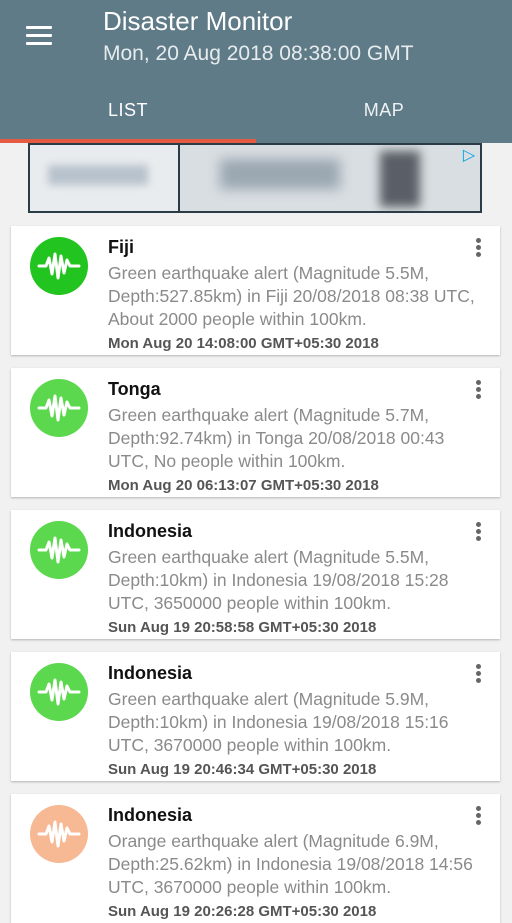 The width and height of the screenshot is (512, 923). What do you see at coordinates (121, 247) in the screenshot?
I see `alert-place: Fiji` at bounding box center [121, 247].